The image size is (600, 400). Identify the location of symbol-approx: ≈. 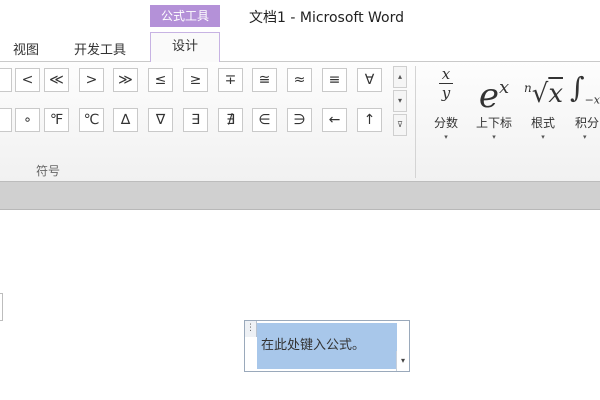
(299, 80).